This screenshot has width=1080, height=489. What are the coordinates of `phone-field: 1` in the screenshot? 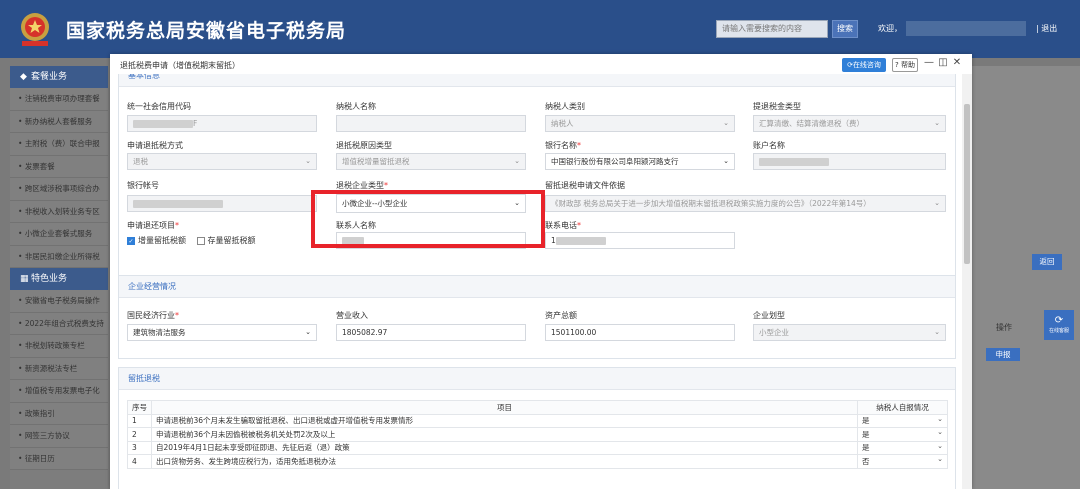 It's located at (640, 240).